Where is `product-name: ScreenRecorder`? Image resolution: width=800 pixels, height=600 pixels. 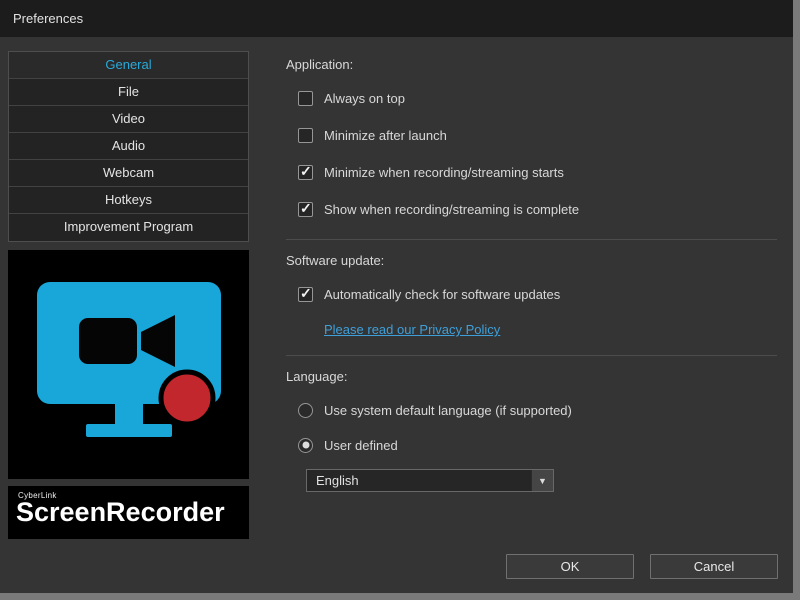 product-name: ScreenRecorder is located at coordinates (120, 511).